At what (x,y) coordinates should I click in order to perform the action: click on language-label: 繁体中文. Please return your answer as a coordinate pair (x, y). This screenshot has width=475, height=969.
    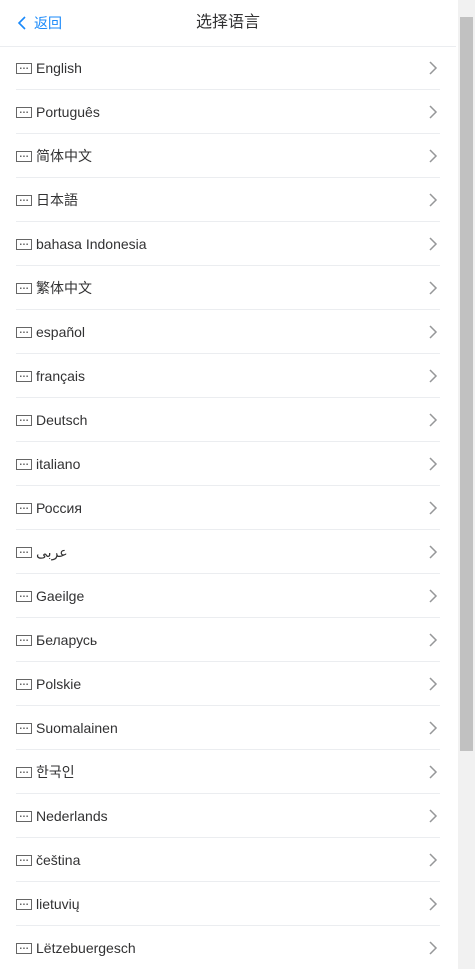
    Looking at the image, I should click on (64, 288).